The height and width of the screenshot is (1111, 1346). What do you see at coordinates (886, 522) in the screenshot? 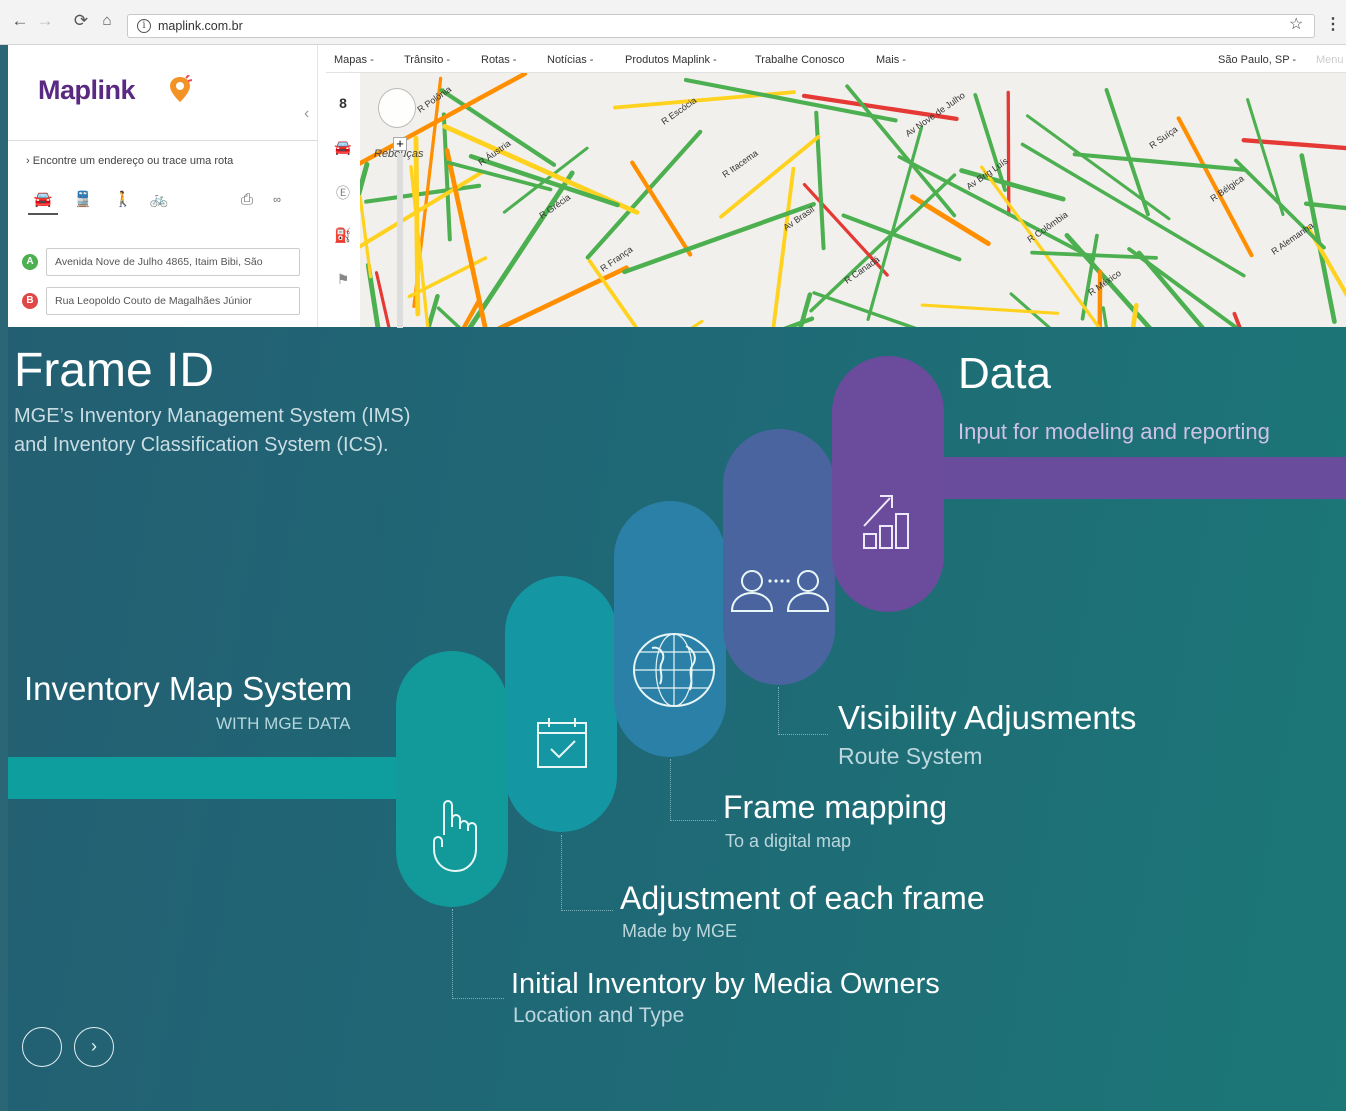
I see `growth-chart-icon` at bounding box center [886, 522].